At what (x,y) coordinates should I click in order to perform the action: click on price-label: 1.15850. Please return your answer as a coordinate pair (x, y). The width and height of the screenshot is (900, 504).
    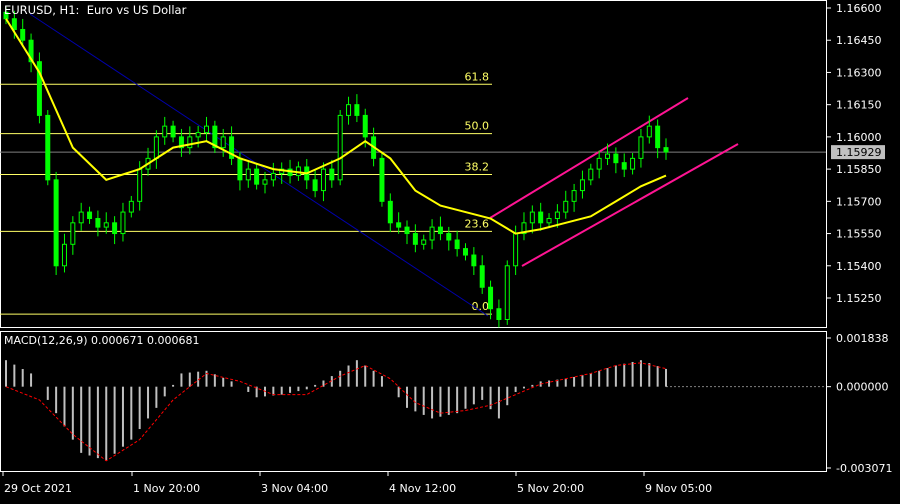
    Looking at the image, I should click on (859, 169).